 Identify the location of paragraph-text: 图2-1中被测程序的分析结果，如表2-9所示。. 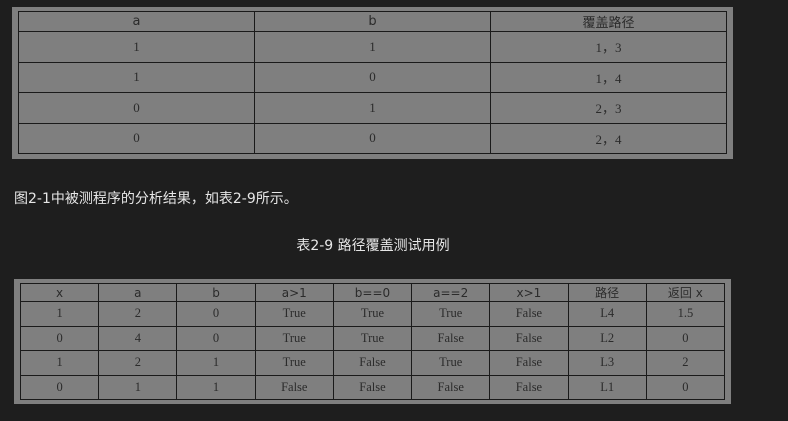
(156, 199).